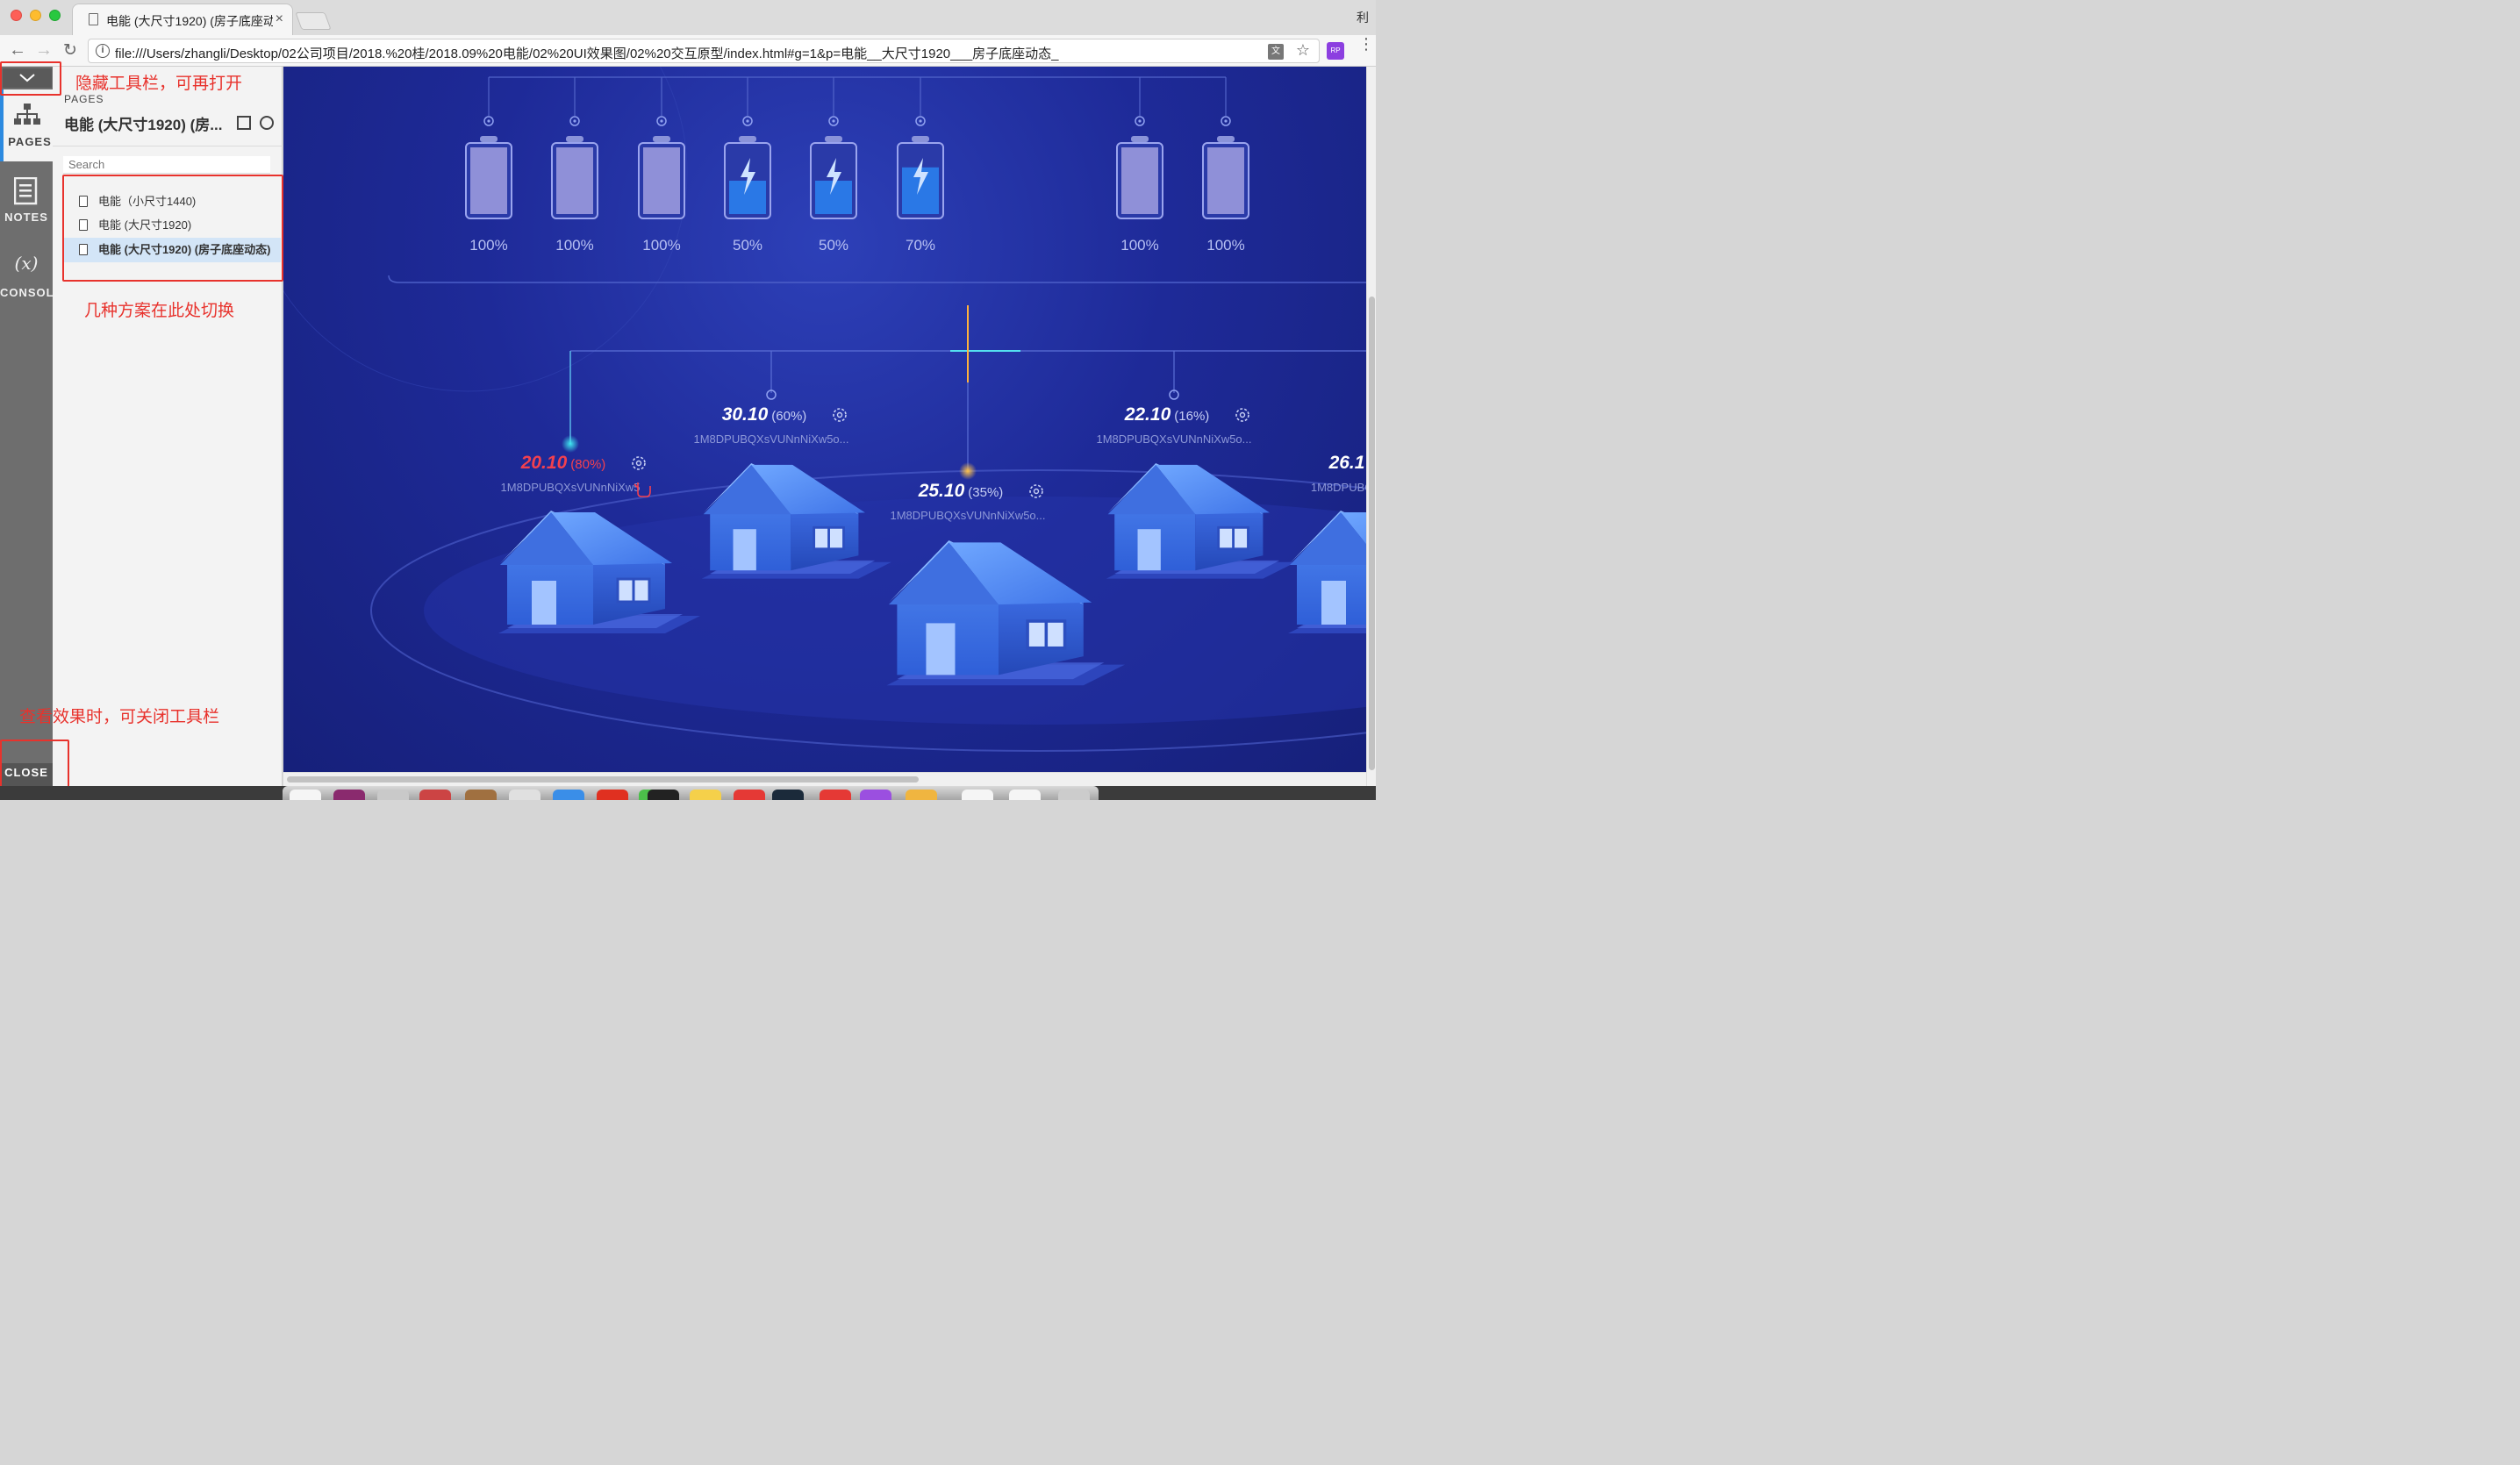 The width and height of the screenshot is (2520, 1465). I want to click on annotation-switch-plans: 几种方案在此处切换, so click(159, 311).